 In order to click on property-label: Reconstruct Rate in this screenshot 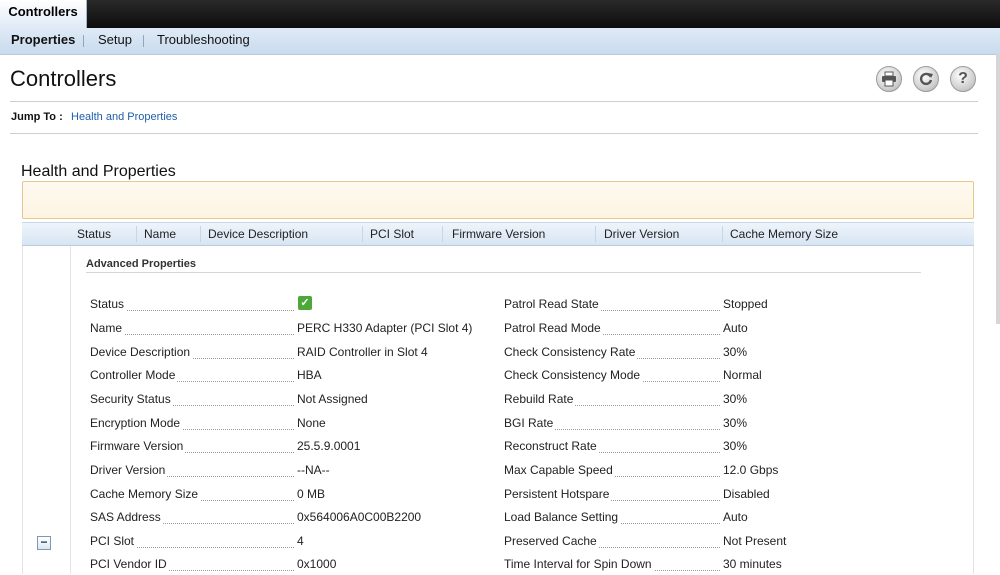, I will do `click(551, 446)`.